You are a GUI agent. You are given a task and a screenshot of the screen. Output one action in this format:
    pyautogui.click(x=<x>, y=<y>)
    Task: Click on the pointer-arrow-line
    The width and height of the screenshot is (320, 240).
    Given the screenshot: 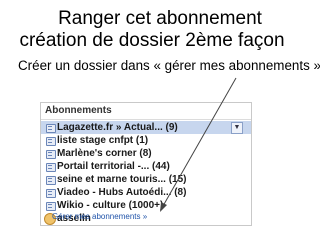 What is the action you would take?
    pyautogui.click(x=199, y=142)
    